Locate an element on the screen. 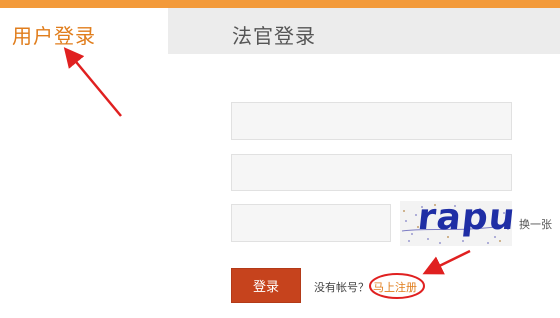 Image resolution: width=560 pixels, height=318 pixels. tab-judge-login-label: 法官登录 is located at coordinates (274, 36).